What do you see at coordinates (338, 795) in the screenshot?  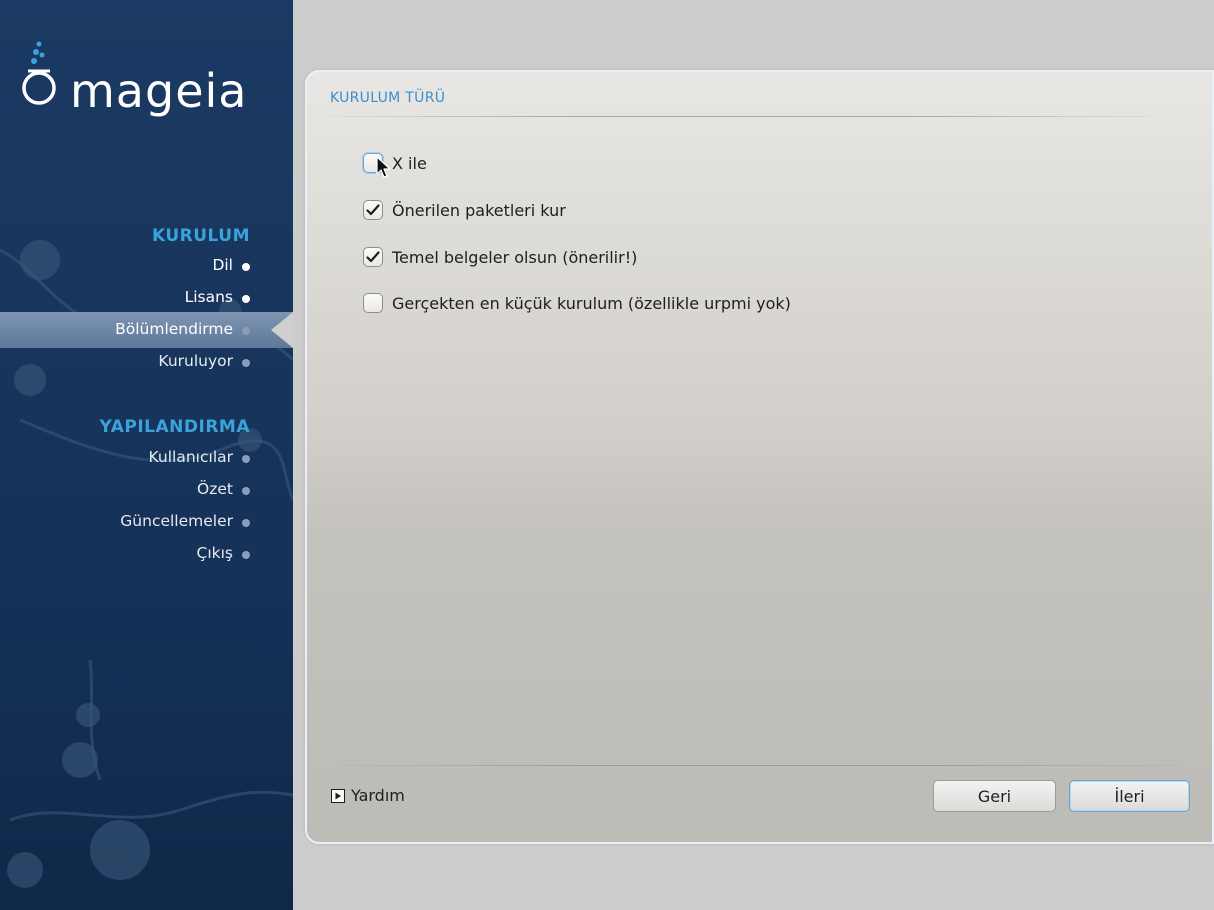 I see `triangle-right-icon` at bounding box center [338, 795].